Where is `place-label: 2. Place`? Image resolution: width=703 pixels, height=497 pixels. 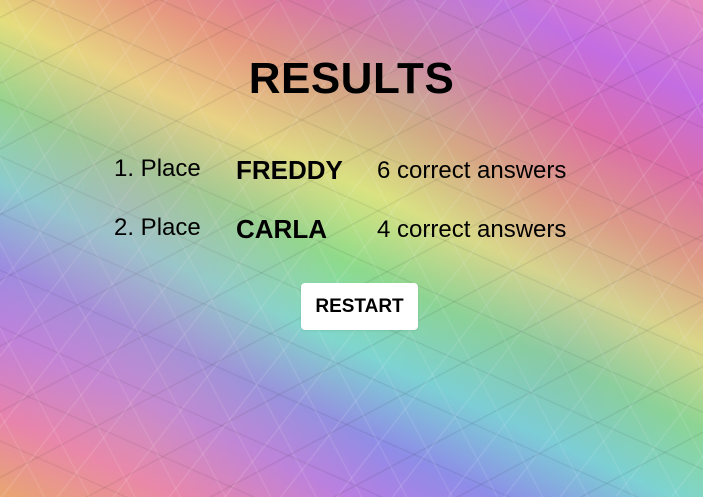
place-label: 2. Place is located at coordinates (157, 227).